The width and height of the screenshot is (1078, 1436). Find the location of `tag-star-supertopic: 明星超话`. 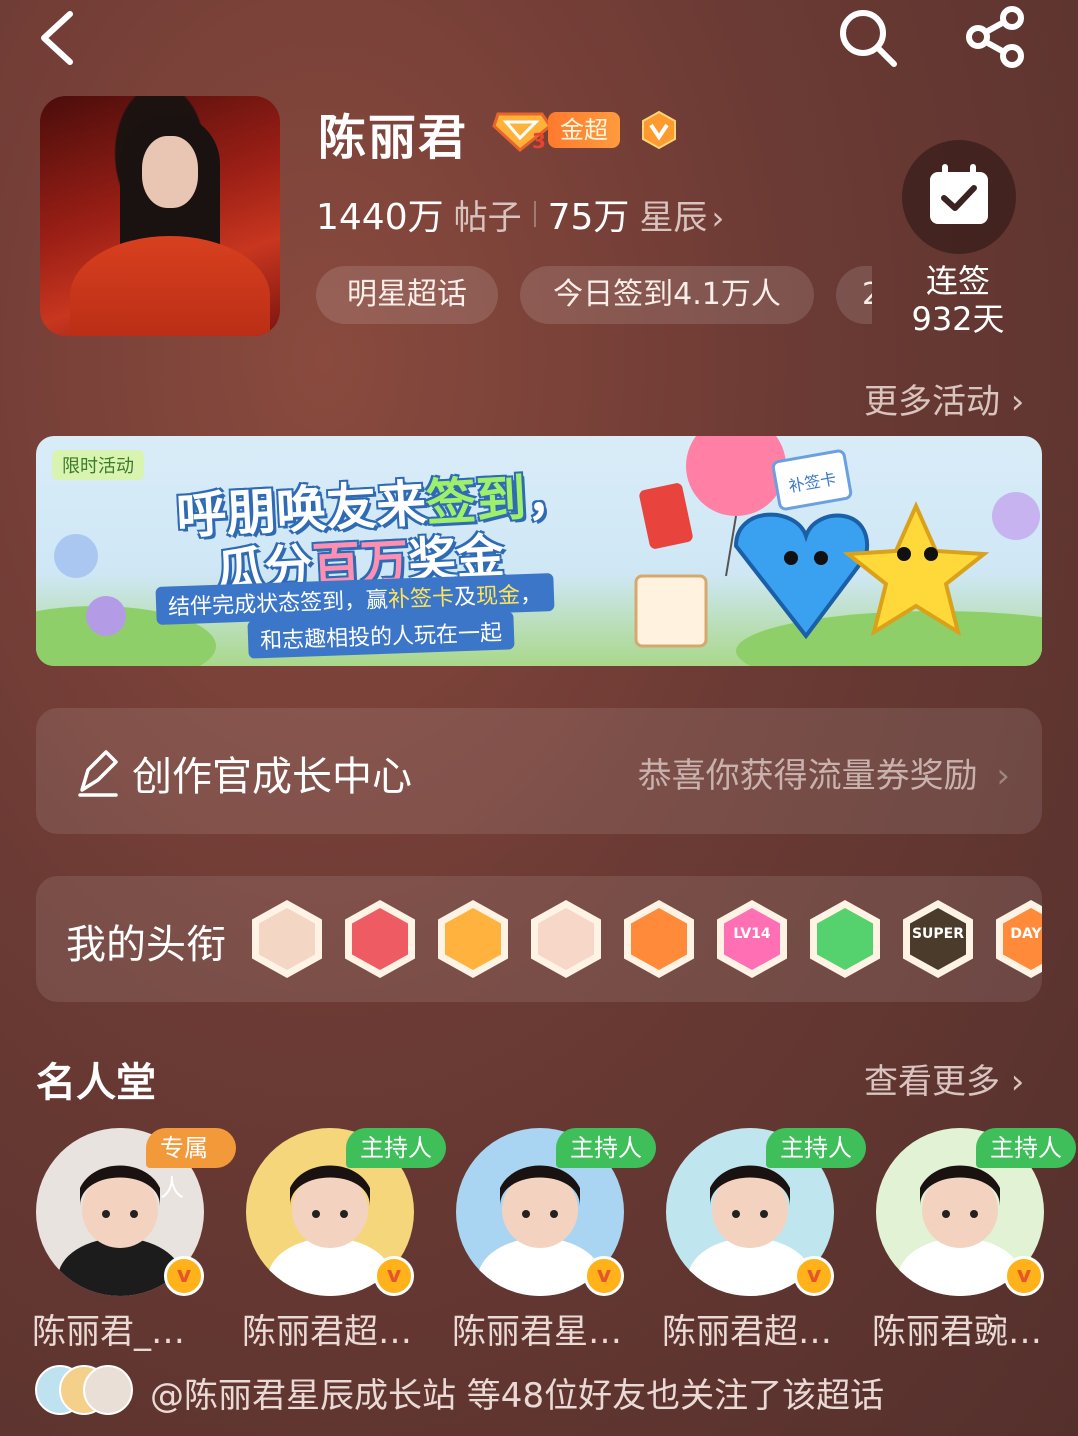

tag-star-supertopic: 明星超话 is located at coordinates (407, 295).